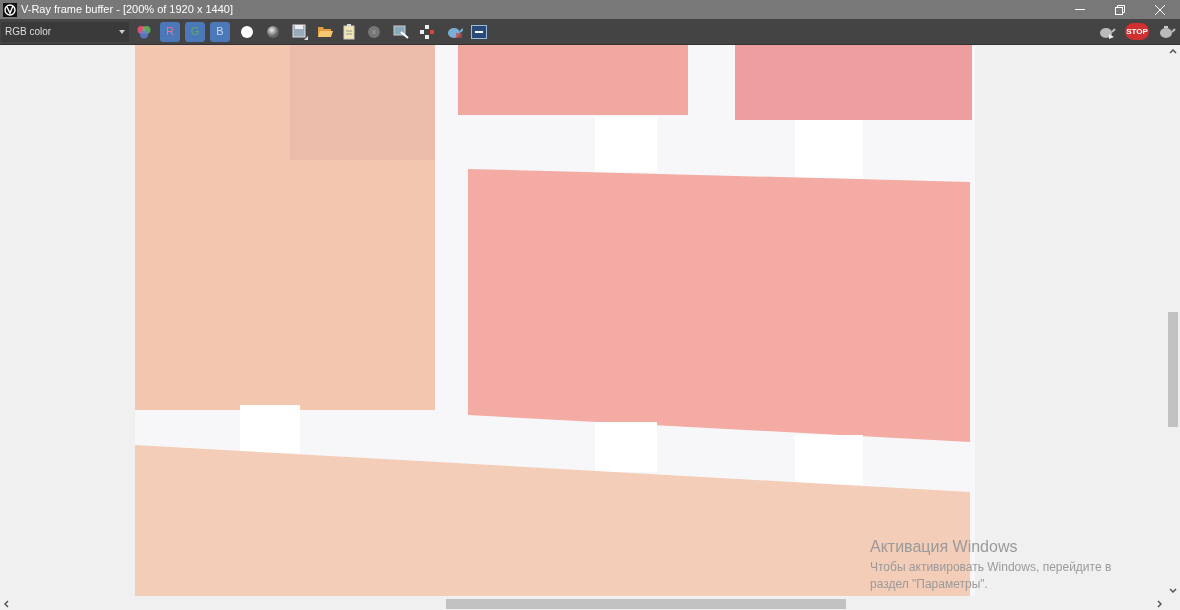 Image resolution: width=1180 pixels, height=610 pixels. What do you see at coordinates (349, 31) in the screenshot?
I see `clipboard-icon` at bounding box center [349, 31].